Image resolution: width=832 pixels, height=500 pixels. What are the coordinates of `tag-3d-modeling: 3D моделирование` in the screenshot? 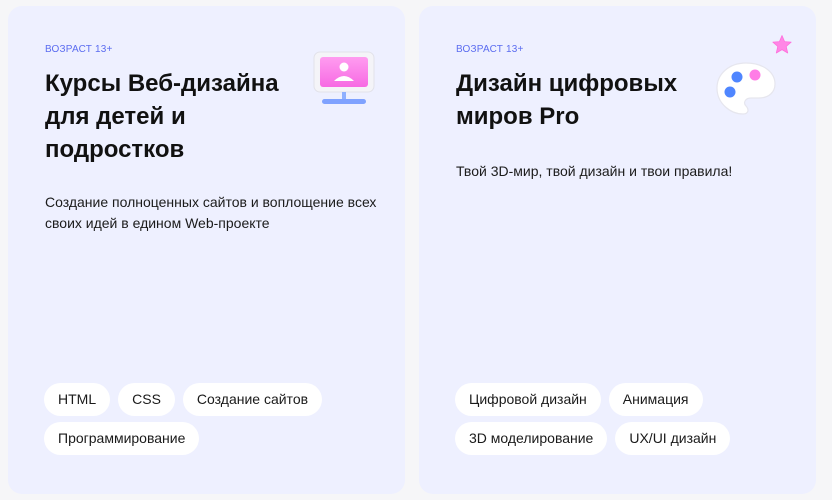 It's located at (531, 438).